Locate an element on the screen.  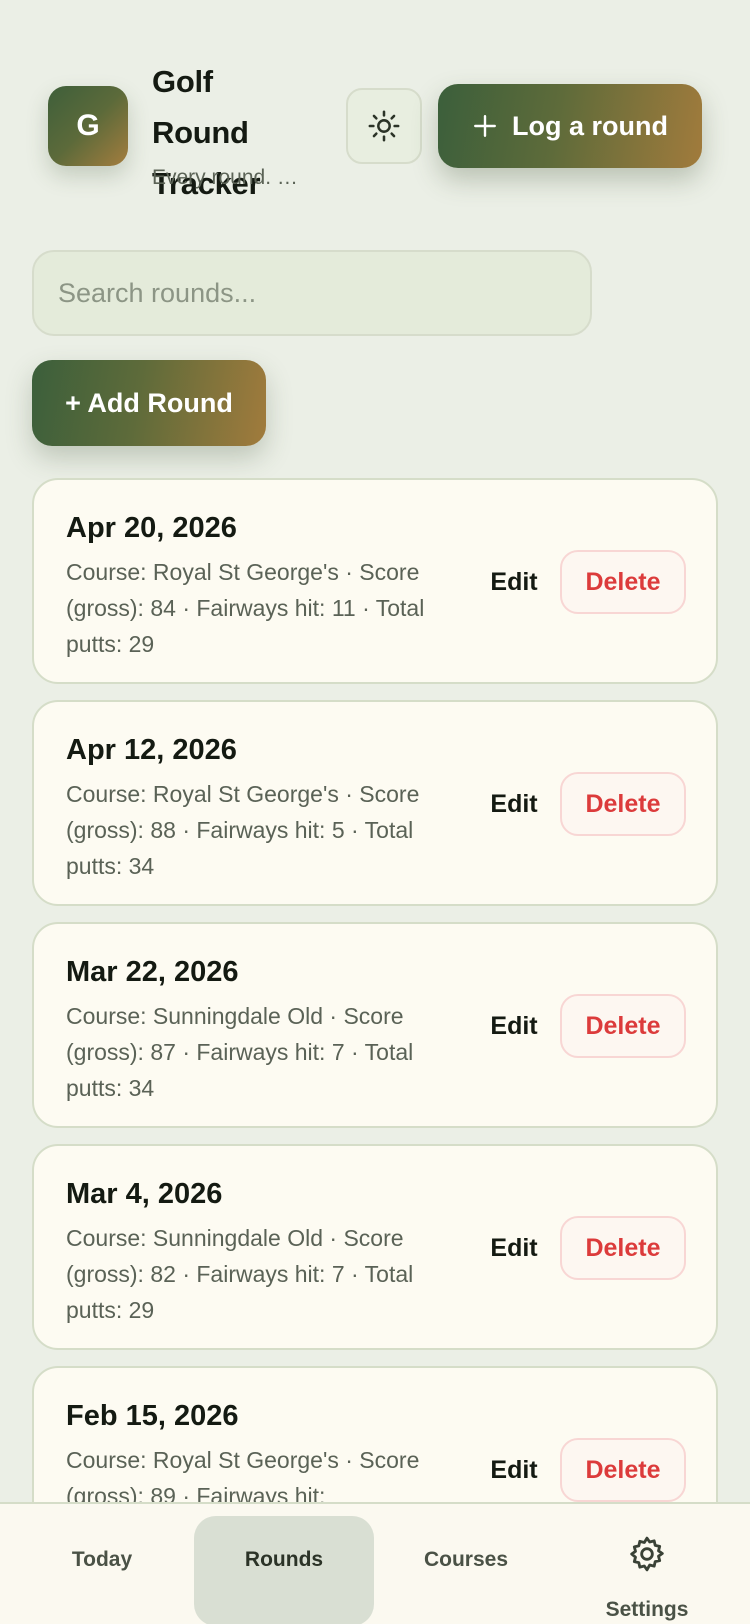
nav-item-label: Settings is located at coordinates (647, 1609).